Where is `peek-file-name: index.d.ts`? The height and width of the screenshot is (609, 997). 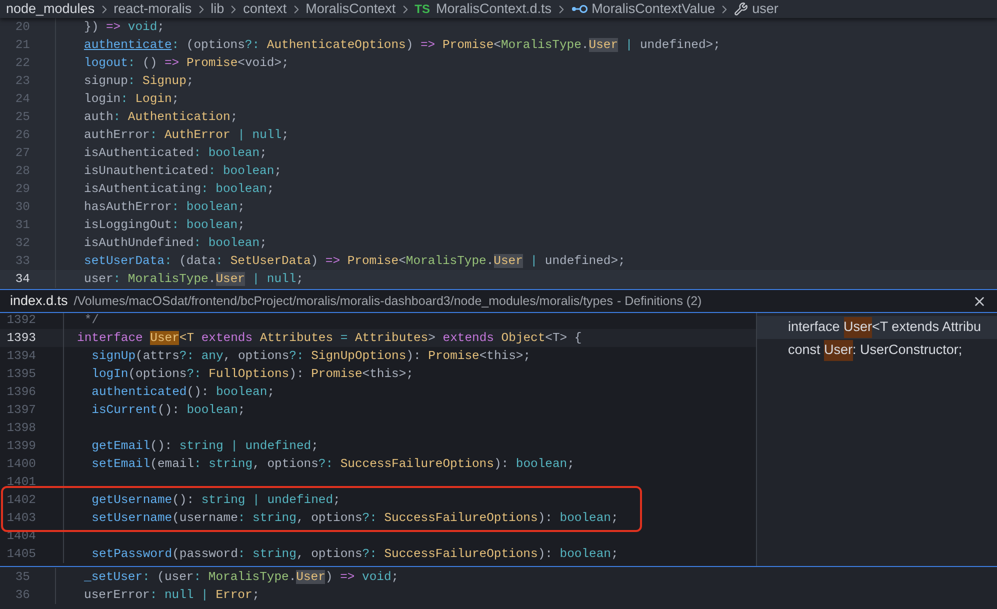
peek-file-name: index.d.ts is located at coordinates (39, 301).